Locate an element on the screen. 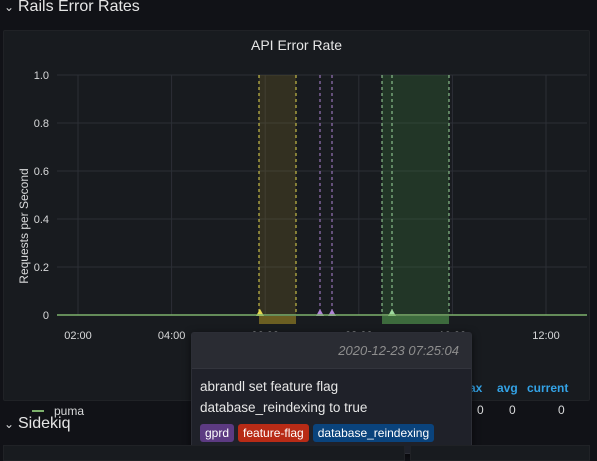  y-tick-label: 0.4 is located at coordinates (41, 220).